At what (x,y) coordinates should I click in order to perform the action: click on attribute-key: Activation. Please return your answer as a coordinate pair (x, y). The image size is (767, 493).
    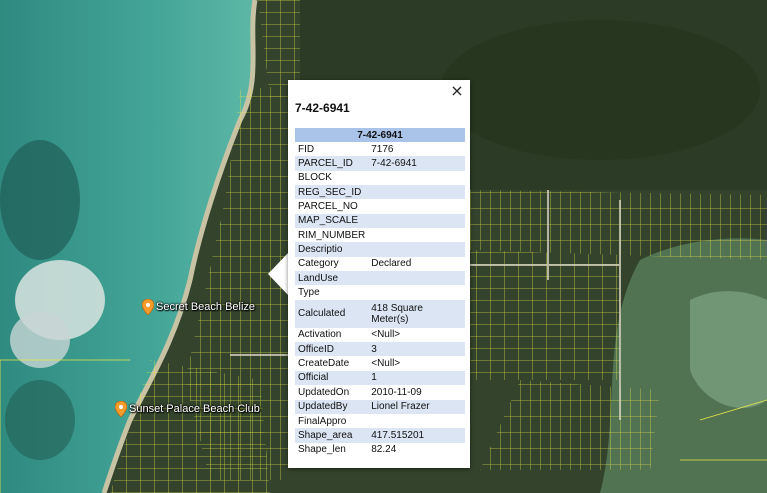
    Looking at the image, I should click on (320, 335).